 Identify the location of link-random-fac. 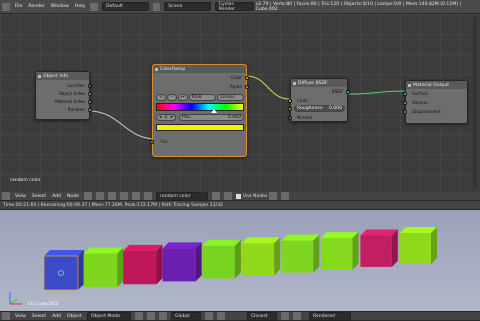
(122, 125).